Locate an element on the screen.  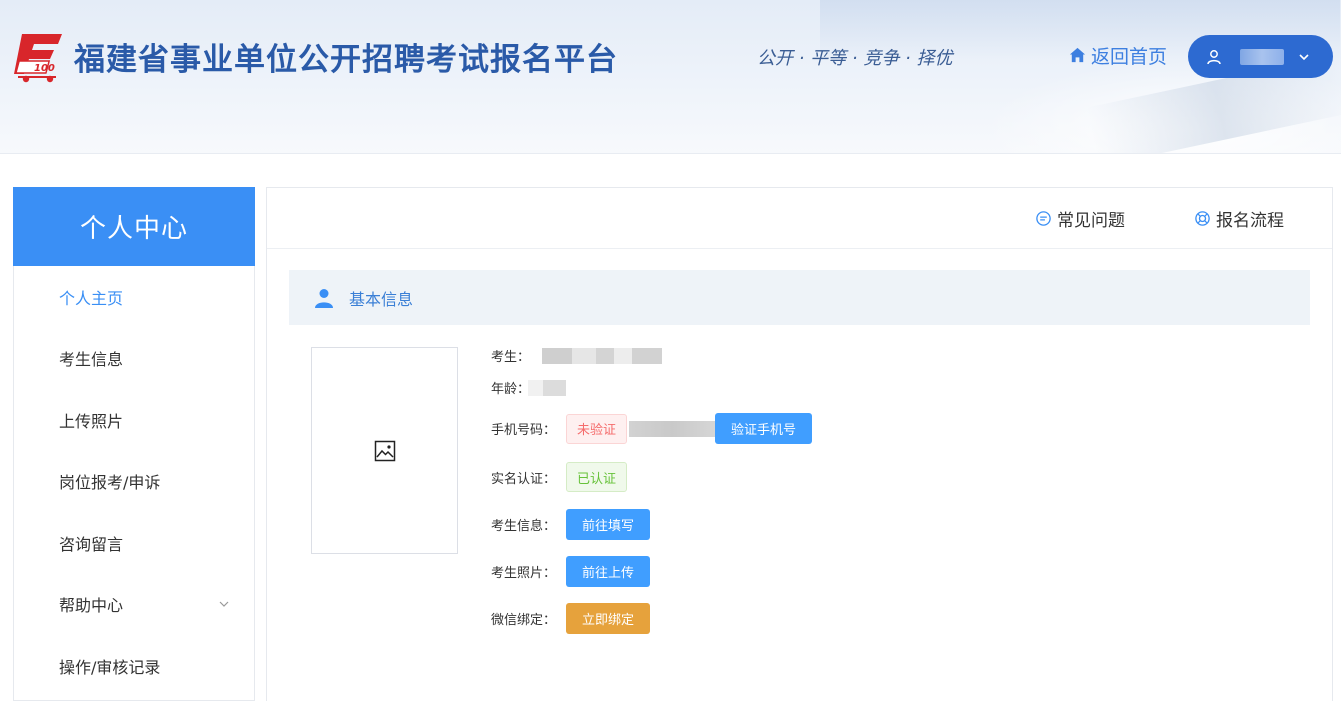
process-link: 报名流程 is located at coordinates (1239, 218).